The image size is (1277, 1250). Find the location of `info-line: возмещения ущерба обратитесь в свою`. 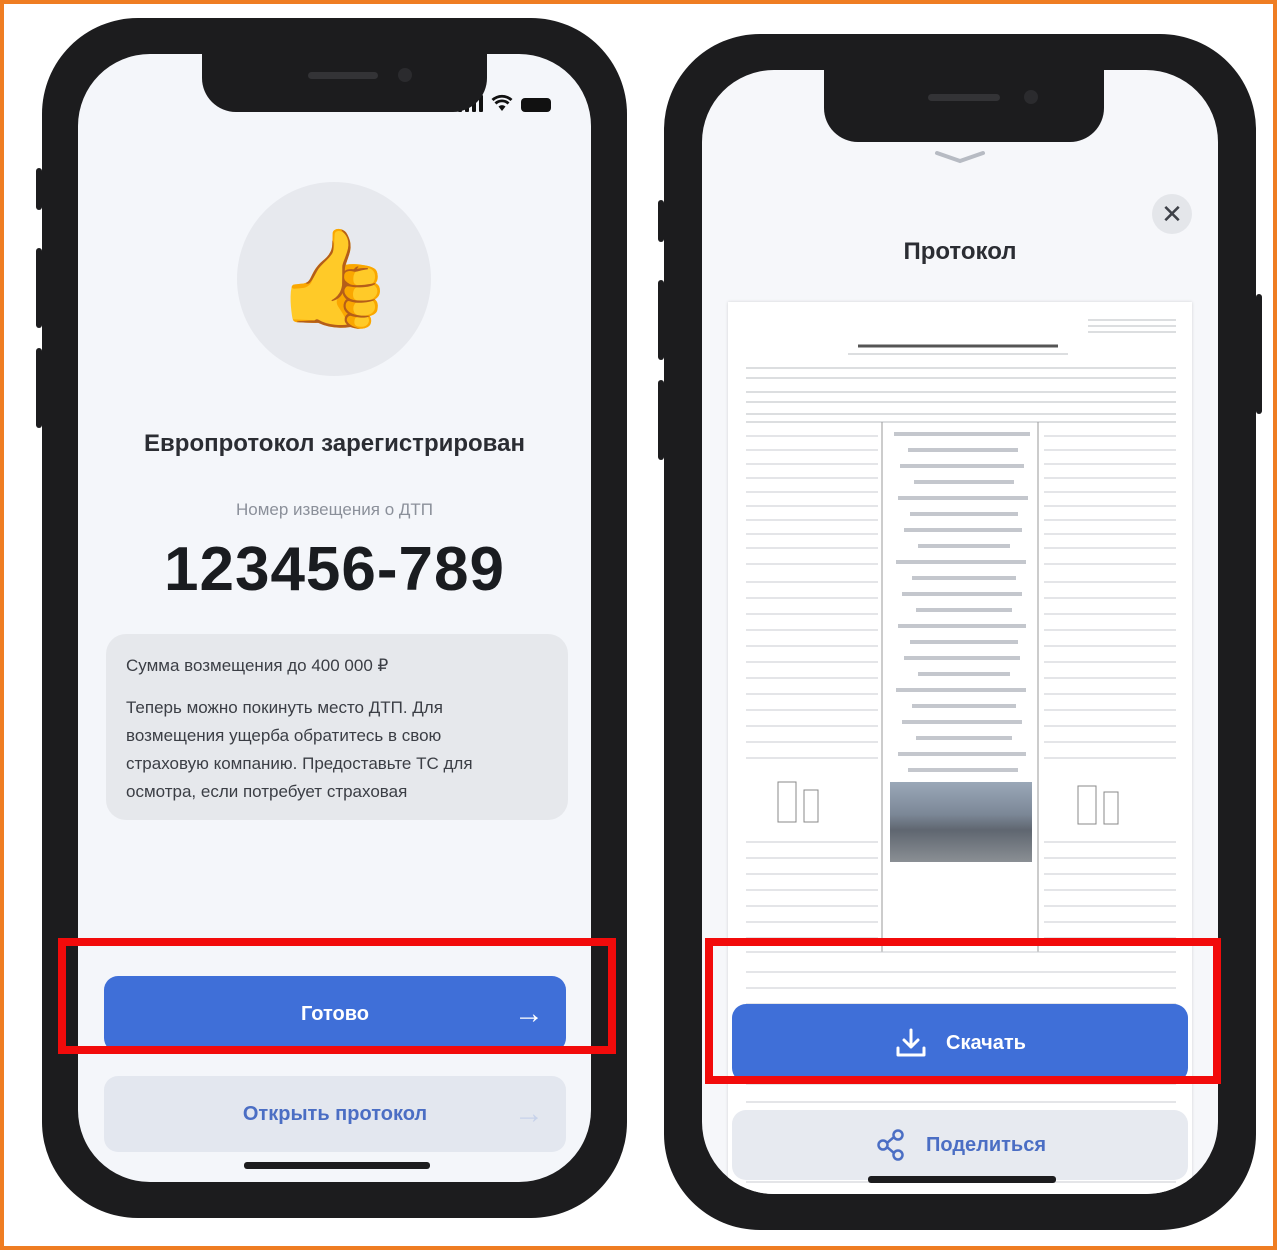

info-line: возмещения ущерба обратитесь в свою is located at coordinates (284, 735).